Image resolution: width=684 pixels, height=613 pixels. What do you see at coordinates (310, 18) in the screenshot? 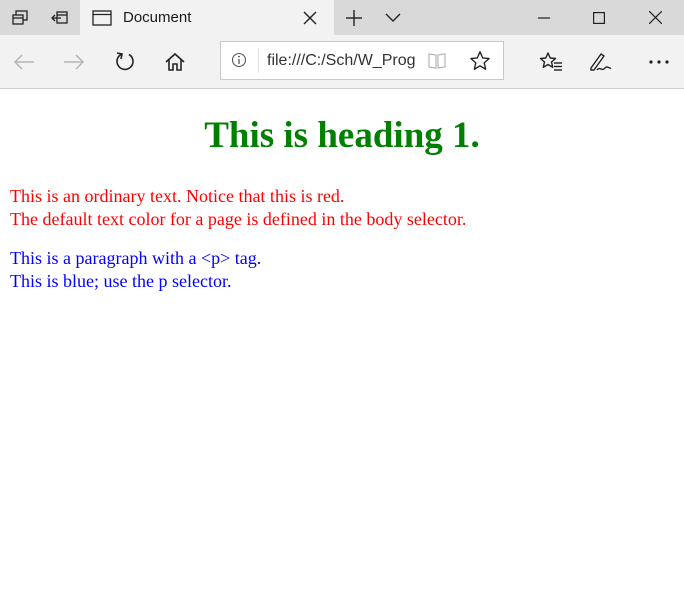
I see `close-tab-icon` at bounding box center [310, 18].